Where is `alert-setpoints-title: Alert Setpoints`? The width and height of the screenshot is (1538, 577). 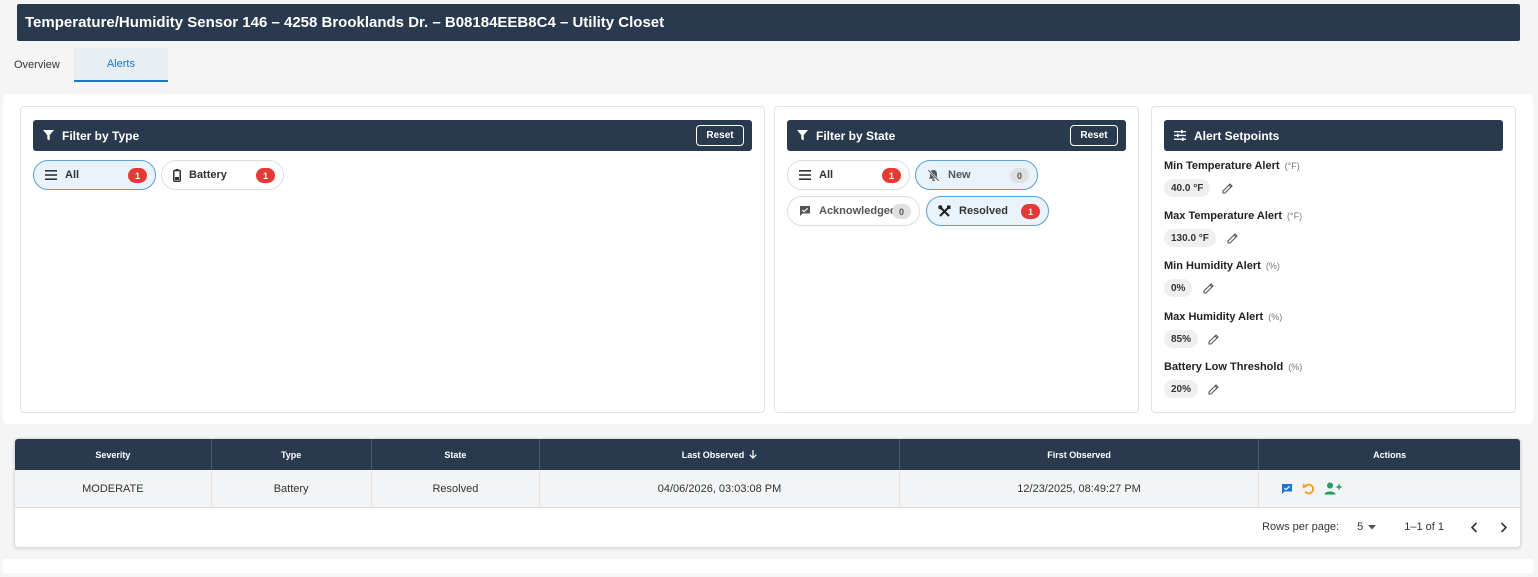
alert-setpoints-title: Alert Setpoints is located at coordinates (1237, 135).